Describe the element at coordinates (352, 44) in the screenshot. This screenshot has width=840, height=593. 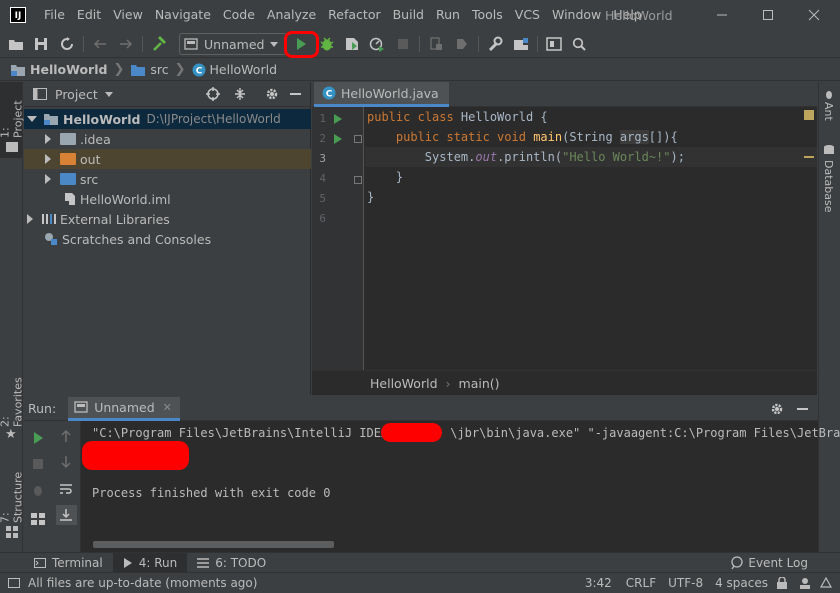
I see `run-with-coverage-icon` at that location.